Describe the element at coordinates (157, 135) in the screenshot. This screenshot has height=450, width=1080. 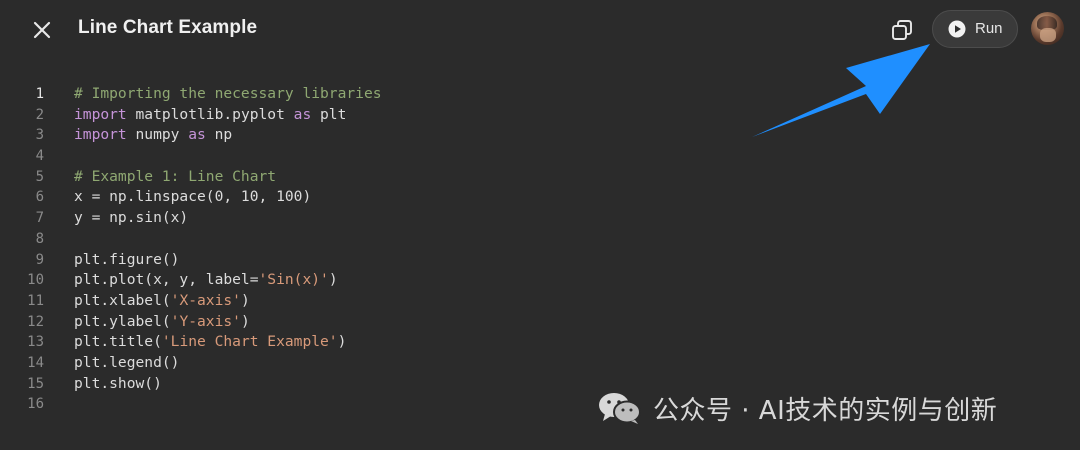
I see `code-token: numpy` at that location.